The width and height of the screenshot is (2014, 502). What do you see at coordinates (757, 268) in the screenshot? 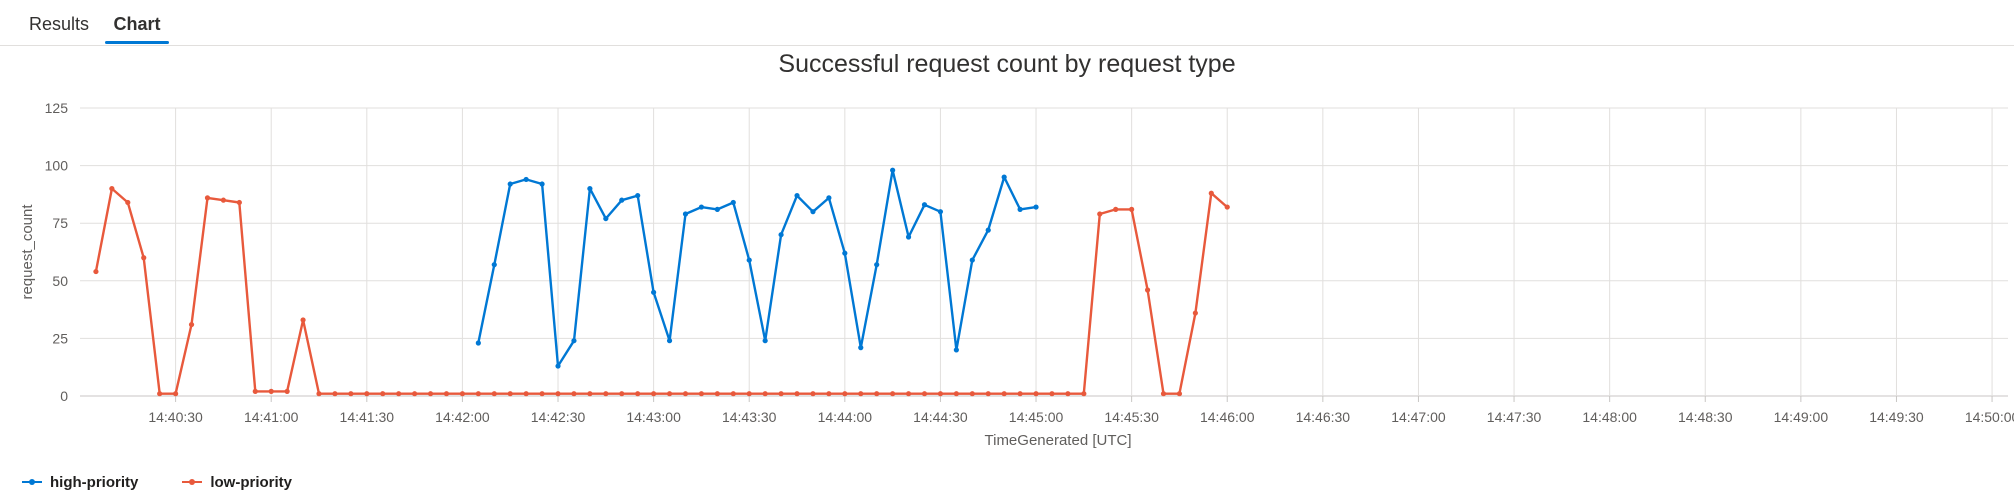
I see `series-line-high-priority` at bounding box center [757, 268].